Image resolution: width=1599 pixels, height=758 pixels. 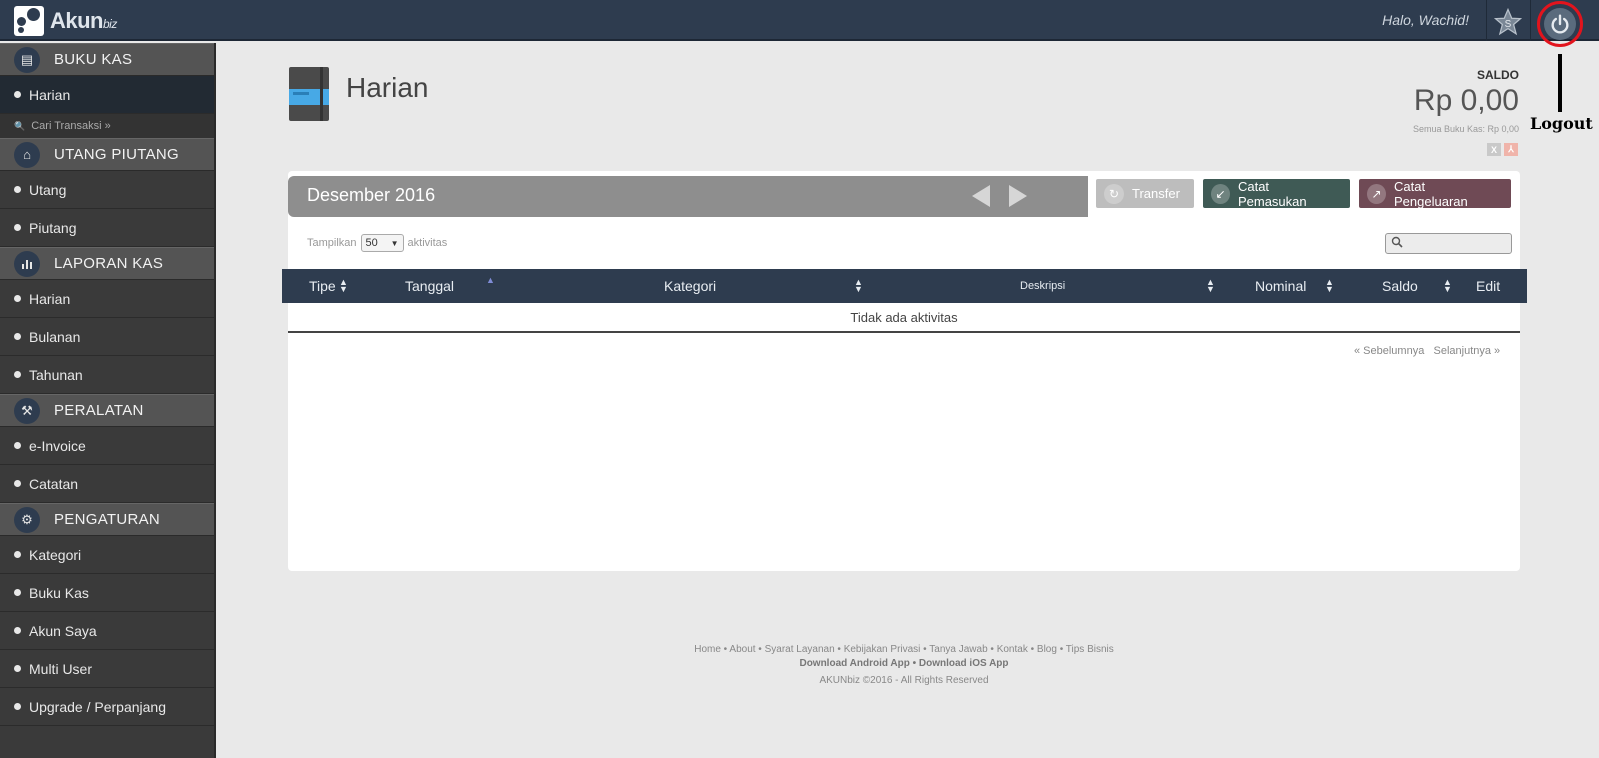 What do you see at coordinates (1425, 20) in the screenshot?
I see `user-greeting: Halo, Wachid!` at bounding box center [1425, 20].